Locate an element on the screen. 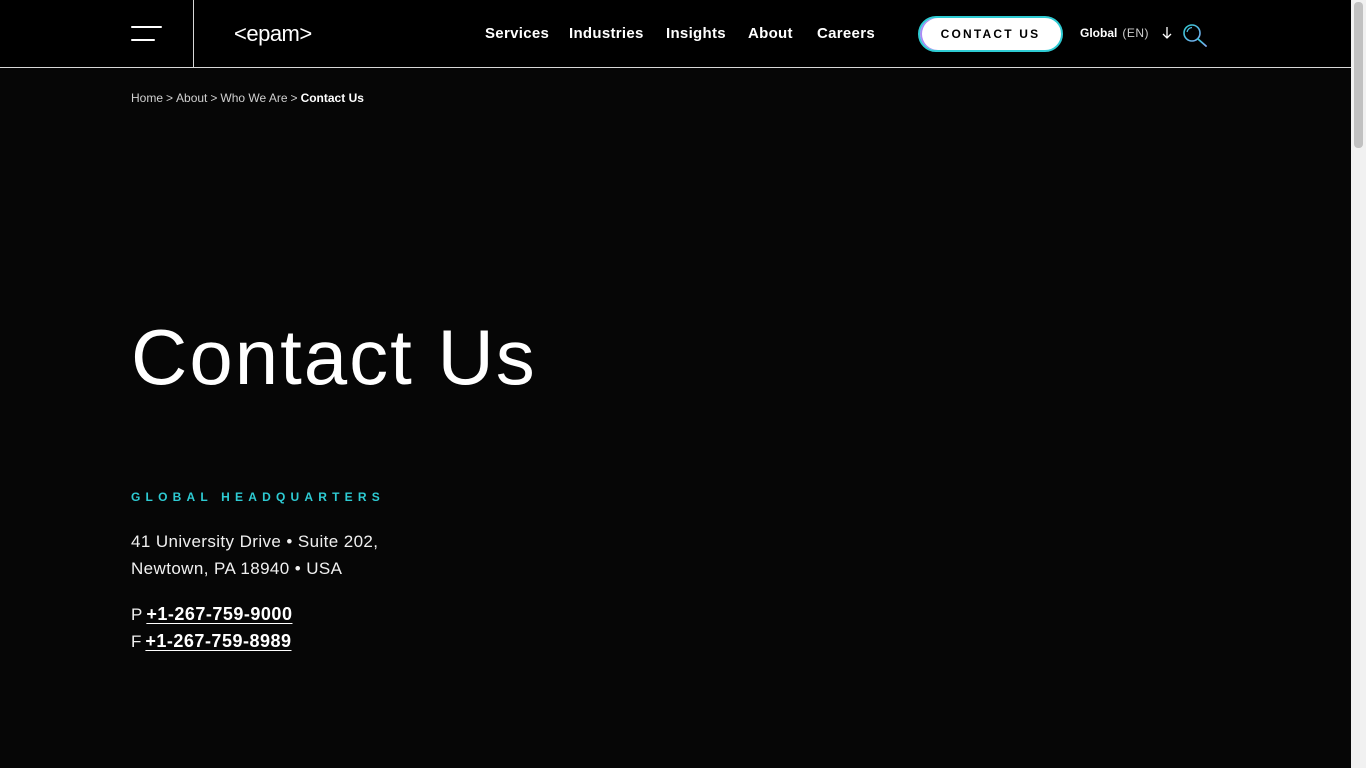  address-line-2: Newtown, PA 18940 • USA is located at coordinates (237, 568).